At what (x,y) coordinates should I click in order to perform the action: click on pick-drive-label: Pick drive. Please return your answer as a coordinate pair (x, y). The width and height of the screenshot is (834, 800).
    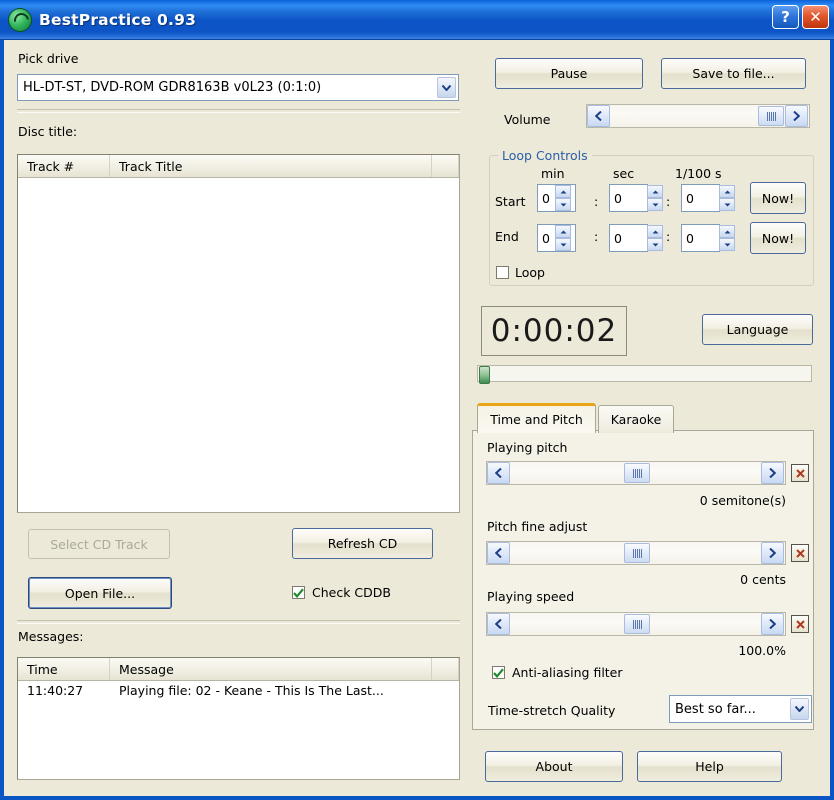
    Looking at the image, I should click on (48, 58).